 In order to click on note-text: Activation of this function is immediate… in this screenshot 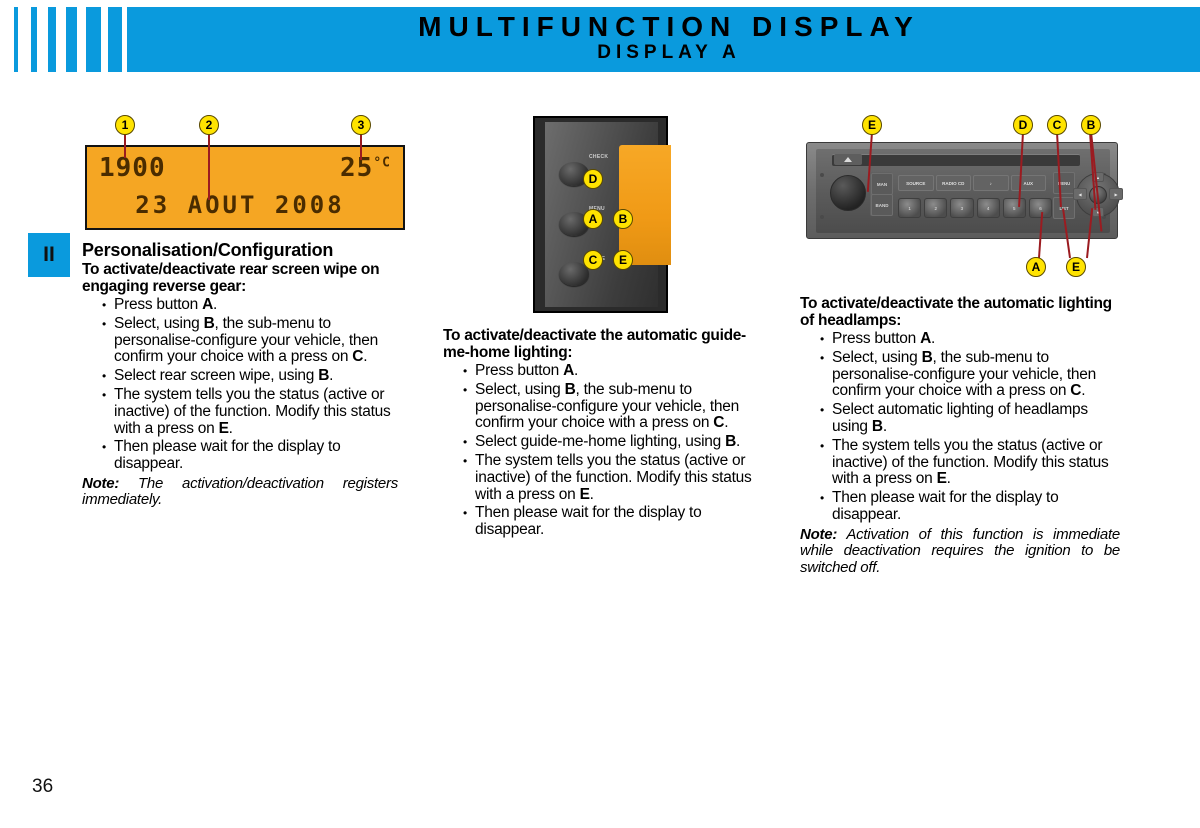, I will do `click(960, 550)`.